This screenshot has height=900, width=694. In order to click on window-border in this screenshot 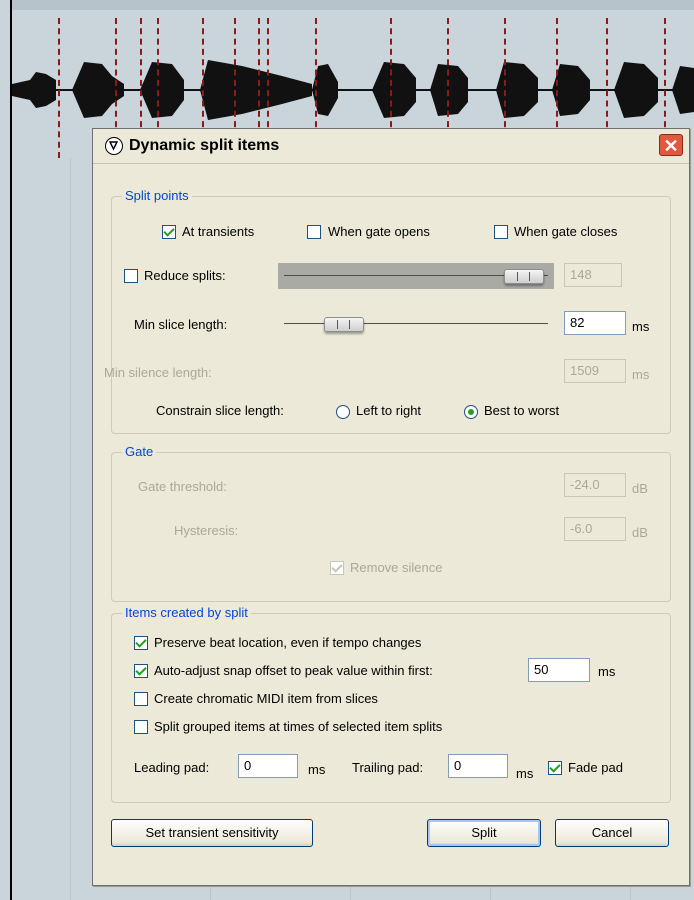, I will do `click(11, 450)`.